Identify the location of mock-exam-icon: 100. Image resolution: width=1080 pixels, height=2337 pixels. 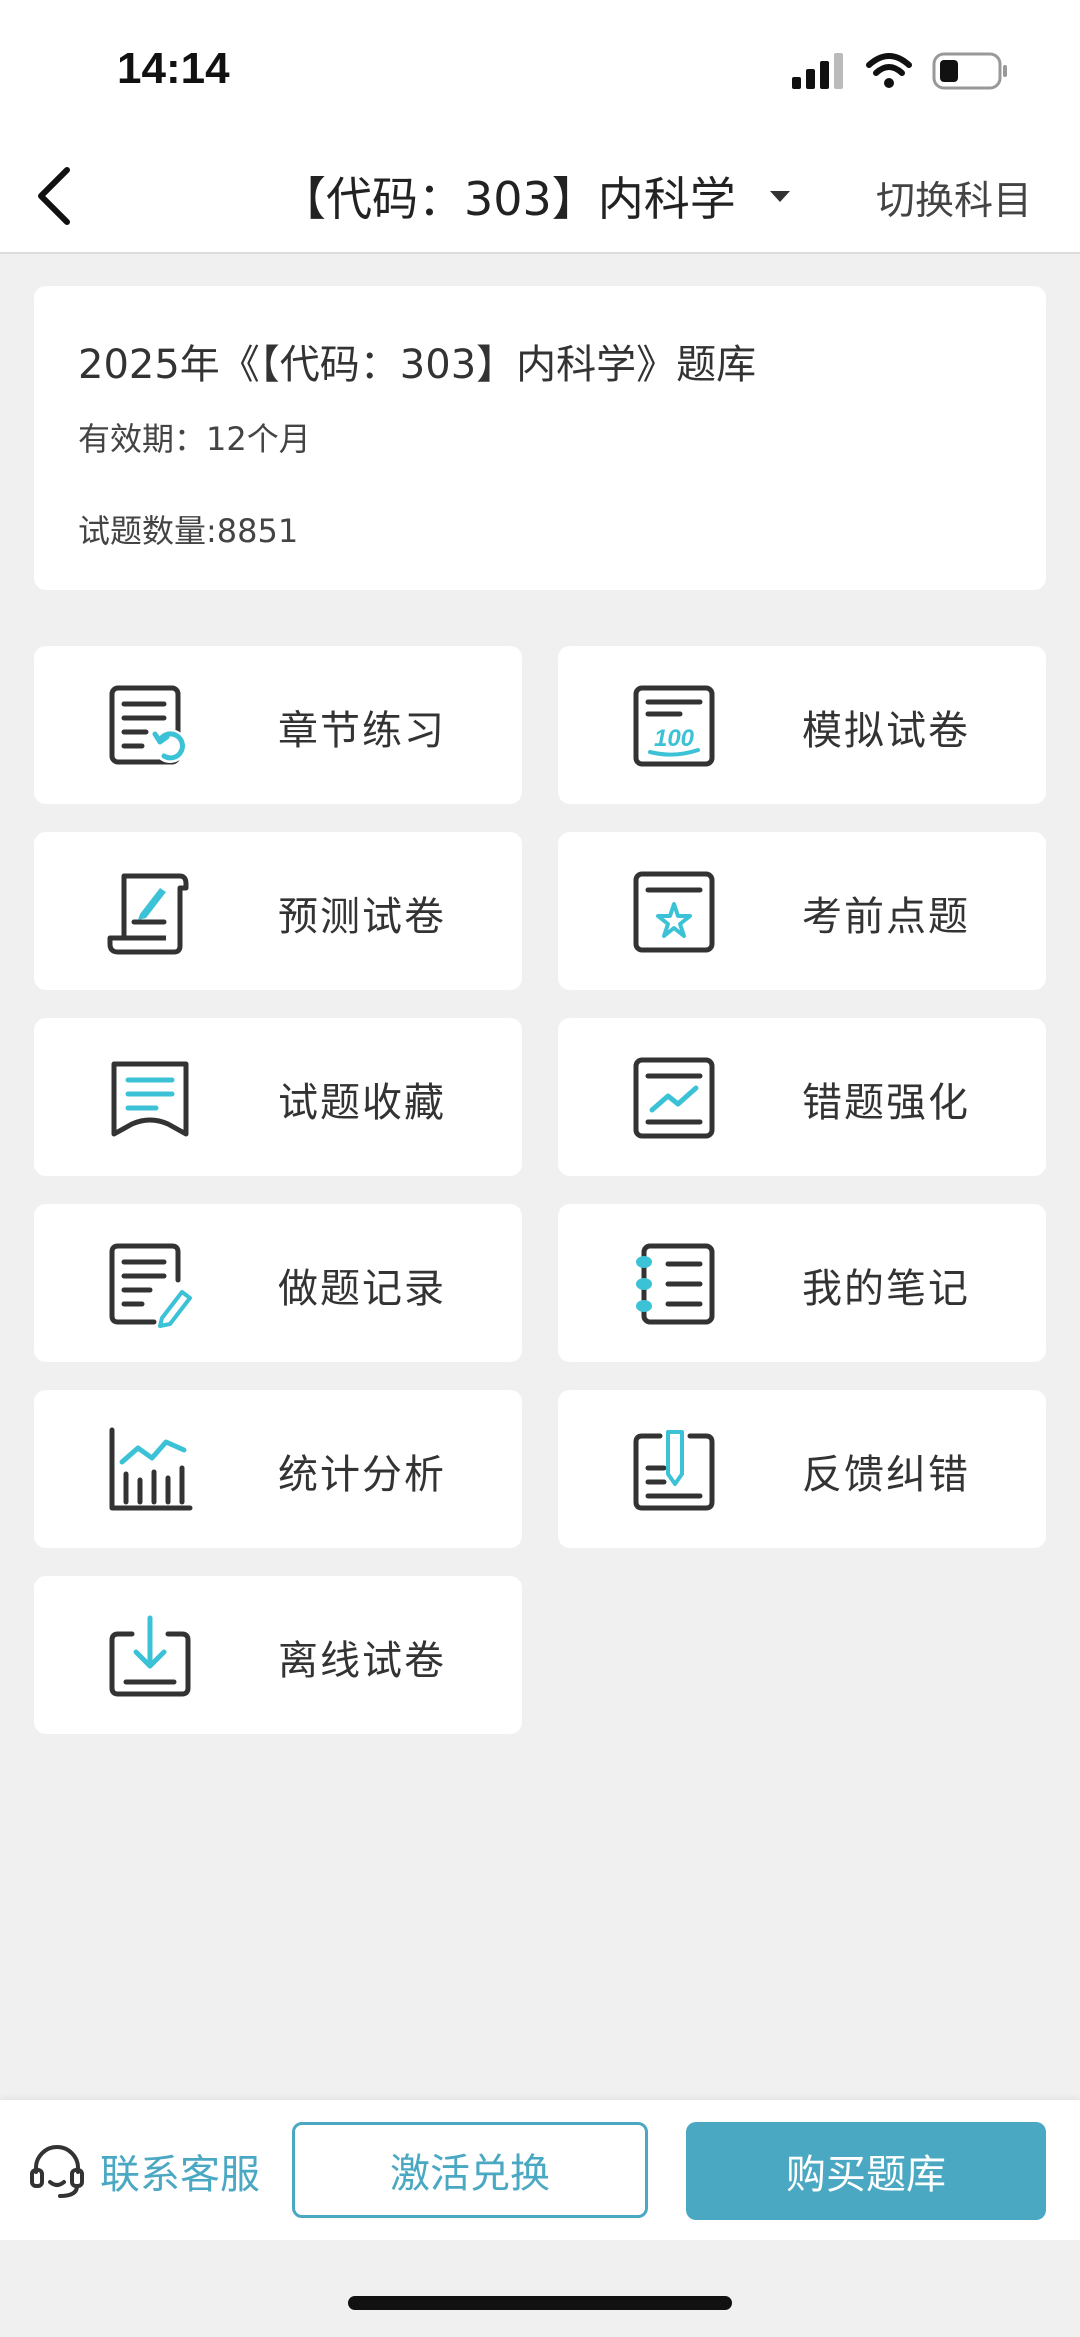
(674, 726).